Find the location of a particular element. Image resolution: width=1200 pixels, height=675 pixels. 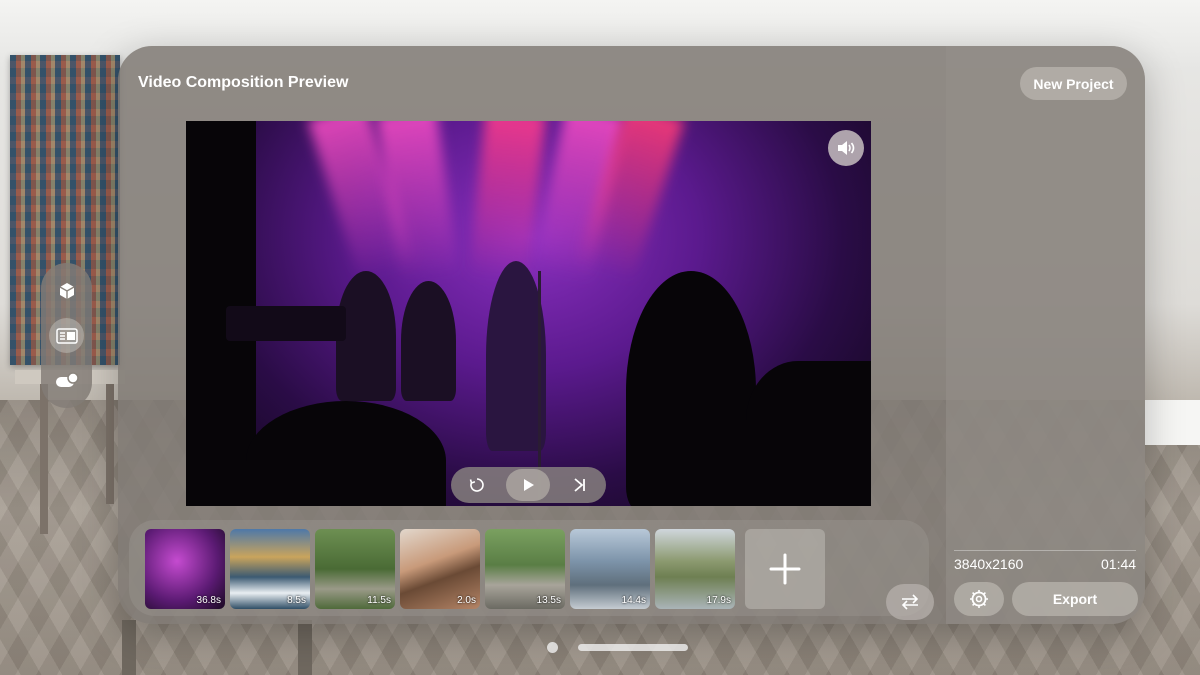

window-dot is located at coordinates (552, 647).